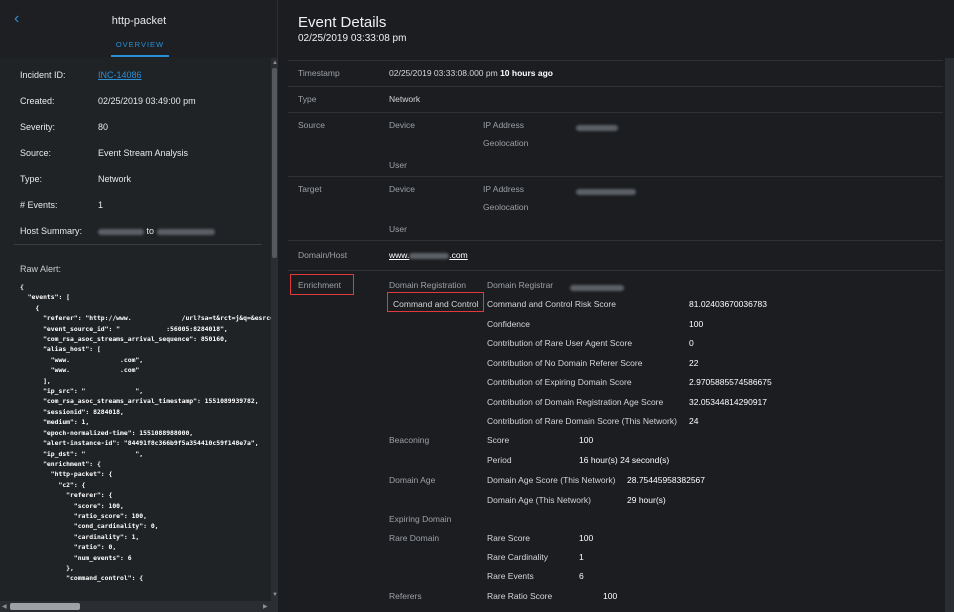 This screenshot has width=954, height=612. I want to click on type-row: Type Network, so click(615, 99).